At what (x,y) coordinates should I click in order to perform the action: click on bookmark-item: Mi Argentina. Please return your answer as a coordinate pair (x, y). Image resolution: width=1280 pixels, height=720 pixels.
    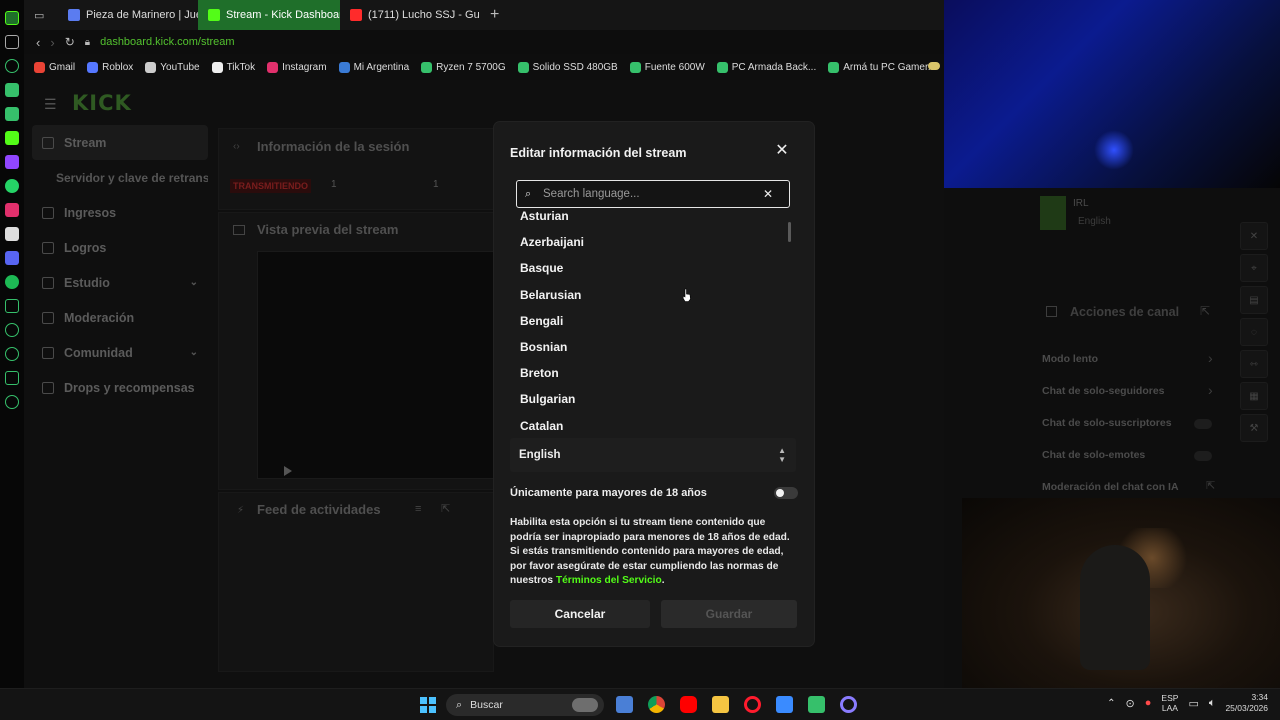
    Looking at the image, I should click on (373, 67).